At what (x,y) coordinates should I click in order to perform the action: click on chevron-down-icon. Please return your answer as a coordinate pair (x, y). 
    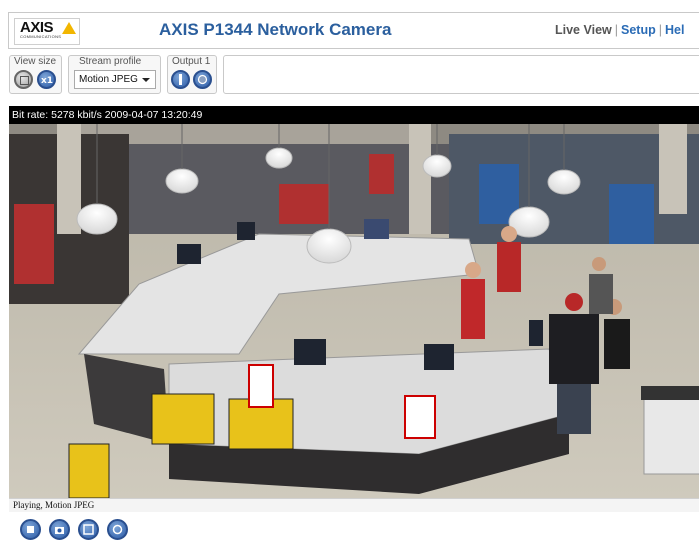
    Looking at the image, I should click on (146, 80).